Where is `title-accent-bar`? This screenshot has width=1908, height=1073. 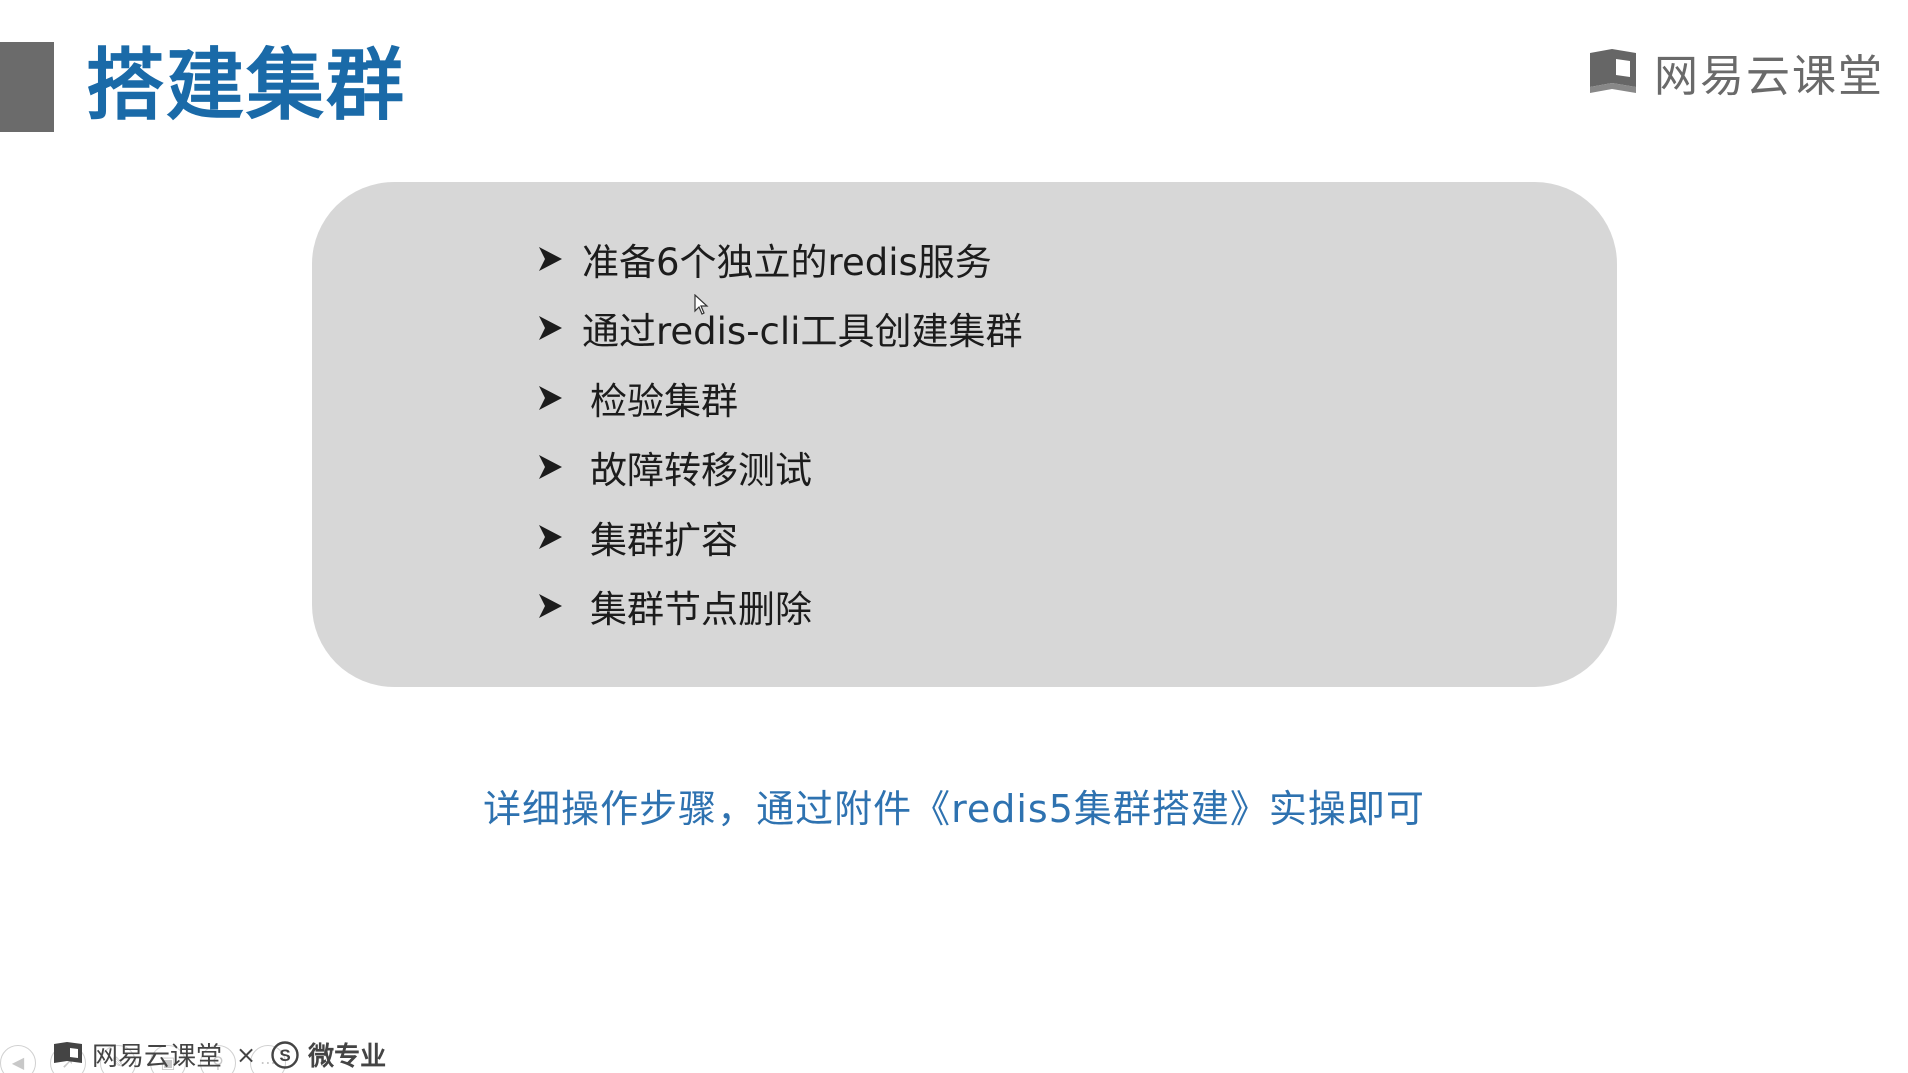 title-accent-bar is located at coordinates (27, 87).